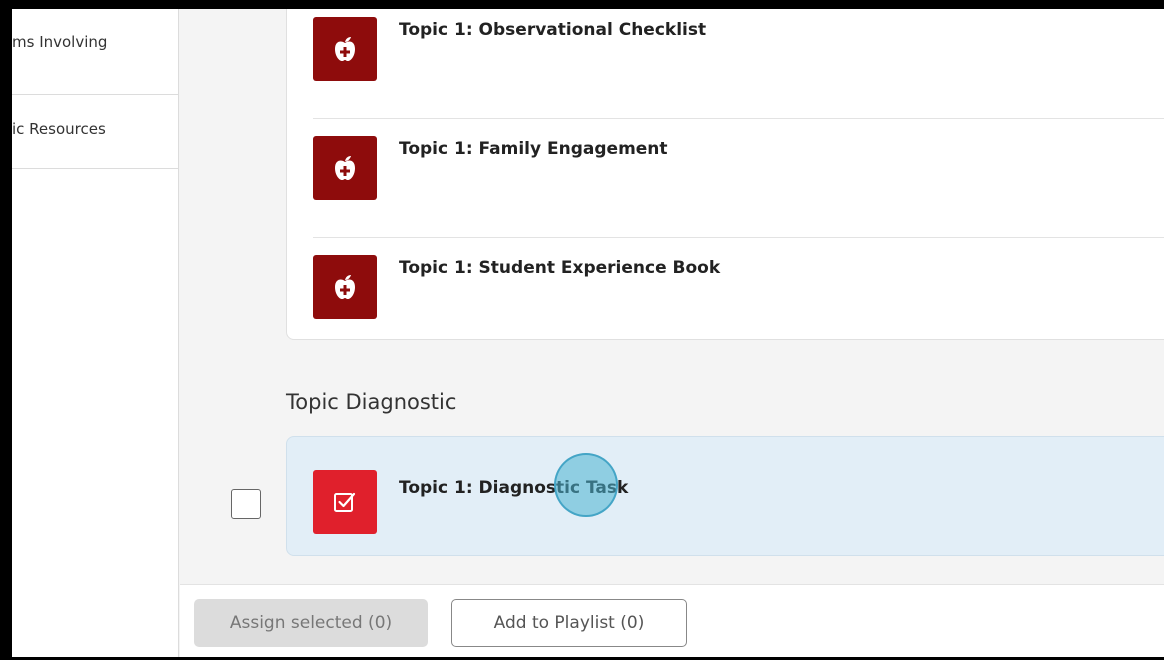  Describe the element at coordinates (533, 149) in the screenshot. I see `resource-title: Topic 1: Family Engagement` at that location.